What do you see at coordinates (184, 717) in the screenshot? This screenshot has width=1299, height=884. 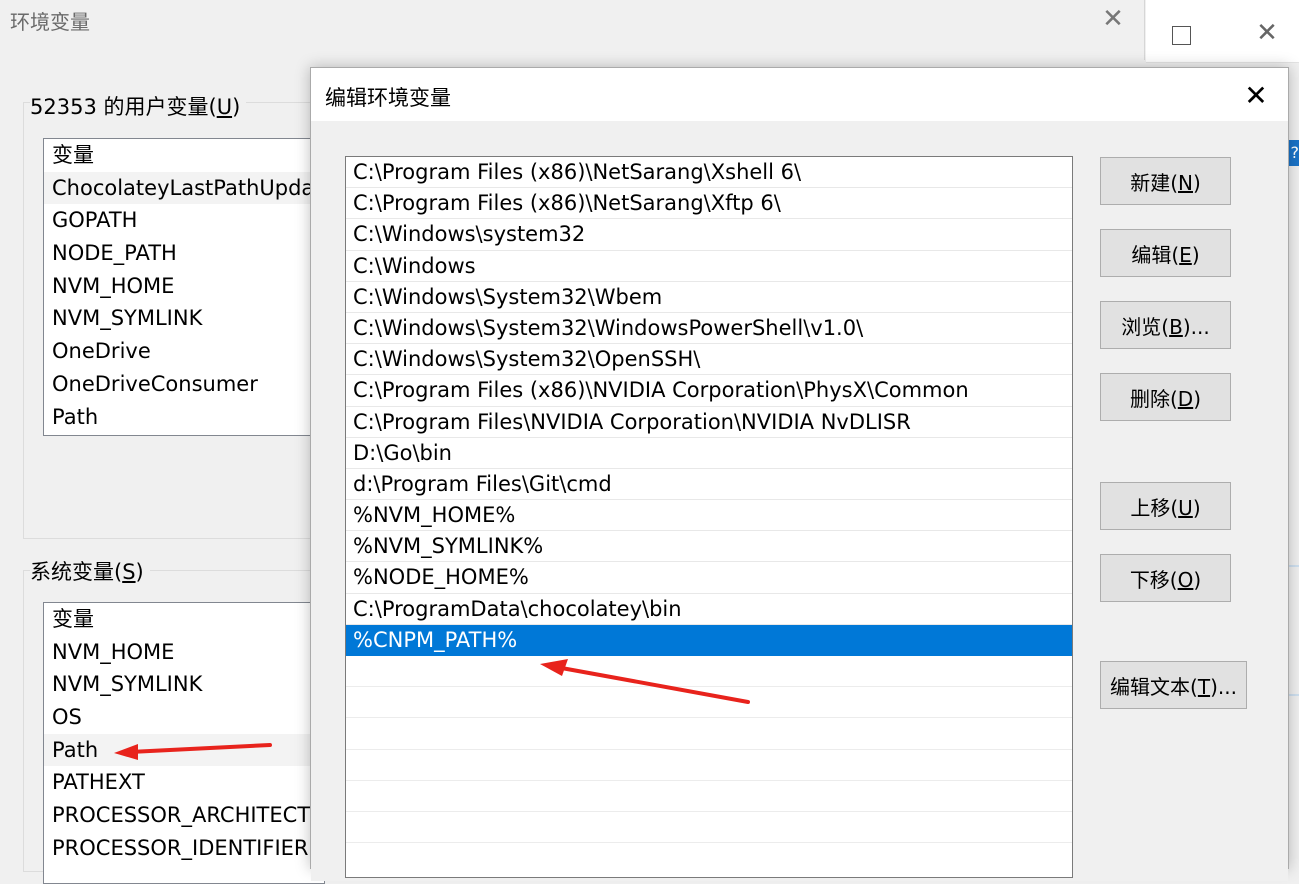 I see `list-item: OS` at bounding box center [184, 717].